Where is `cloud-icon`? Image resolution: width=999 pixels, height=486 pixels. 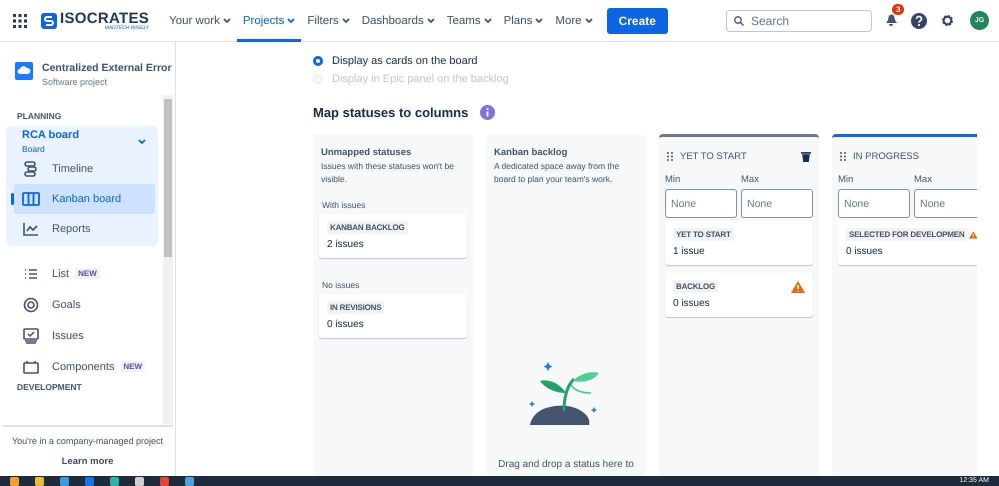 cloud-icon is located at coordinates (24, 71).